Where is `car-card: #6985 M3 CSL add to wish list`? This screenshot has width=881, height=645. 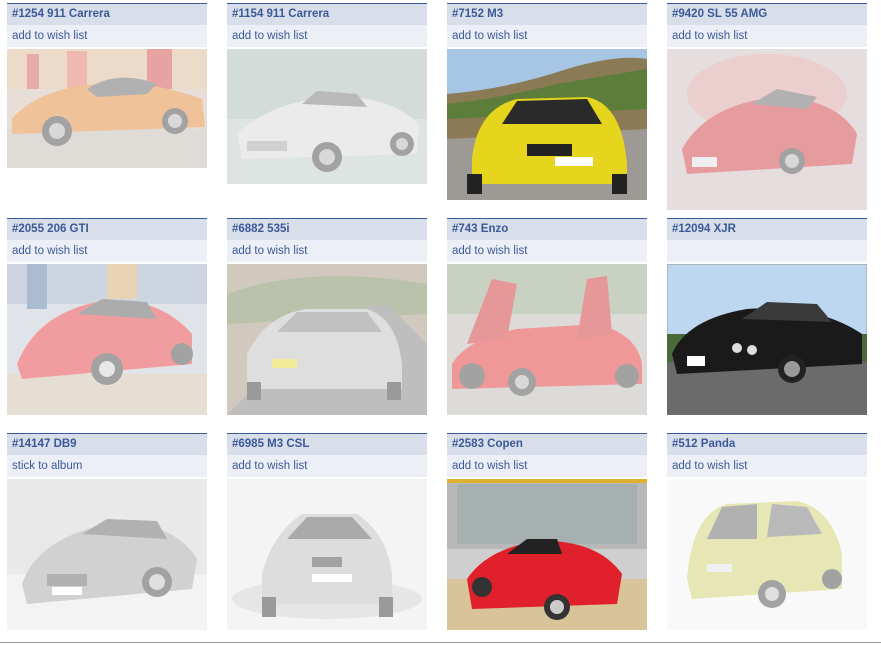
car-card: #6985 M3 CSL add to wish list is located at coordinates (327, 531).